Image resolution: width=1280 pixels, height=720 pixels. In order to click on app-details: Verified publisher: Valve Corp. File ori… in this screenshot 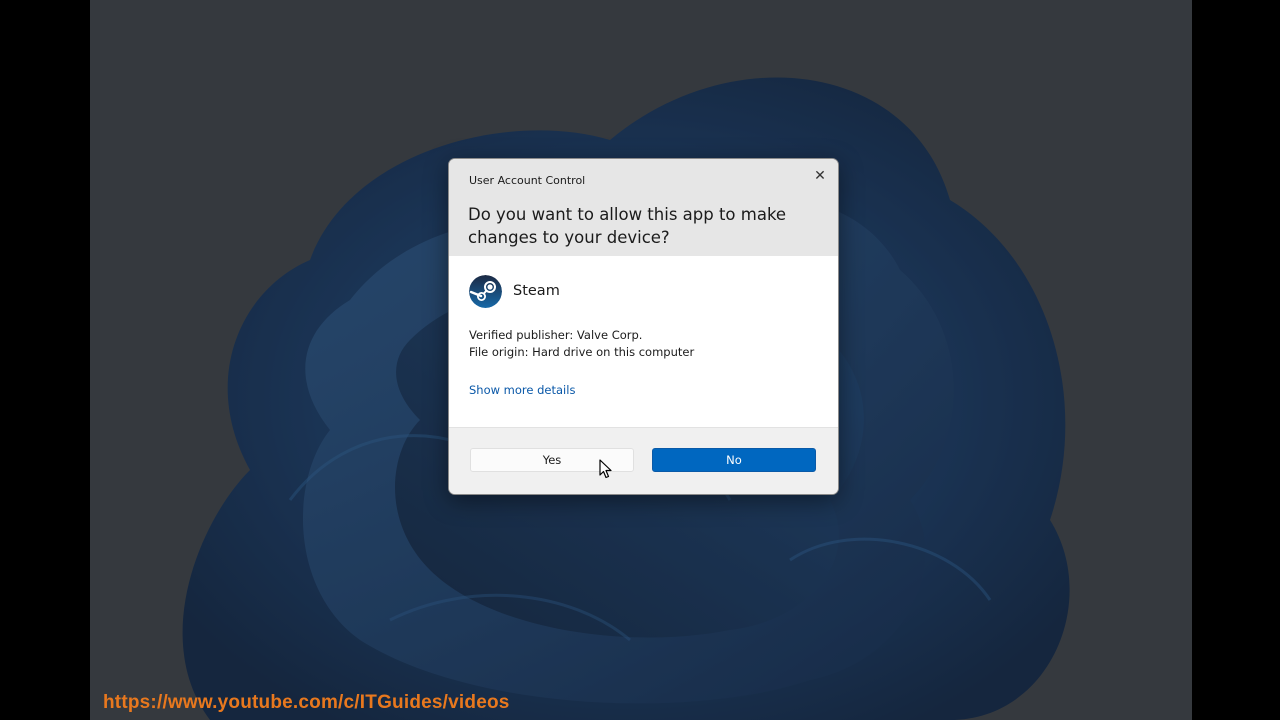, I will do `click(581, 344)`.